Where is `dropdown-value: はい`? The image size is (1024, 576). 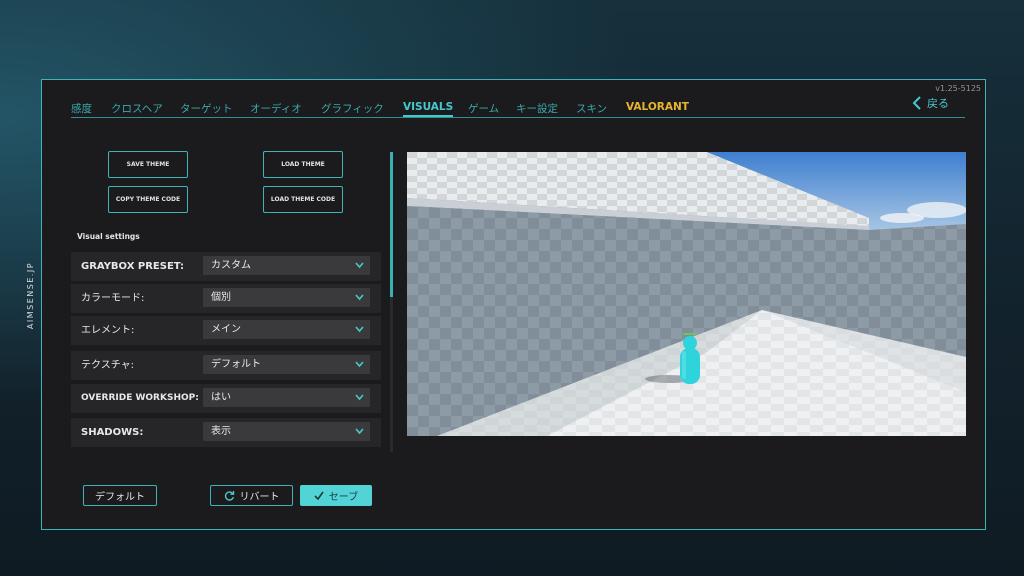 dropdown-value: はい is located at coordinates (221, 397).